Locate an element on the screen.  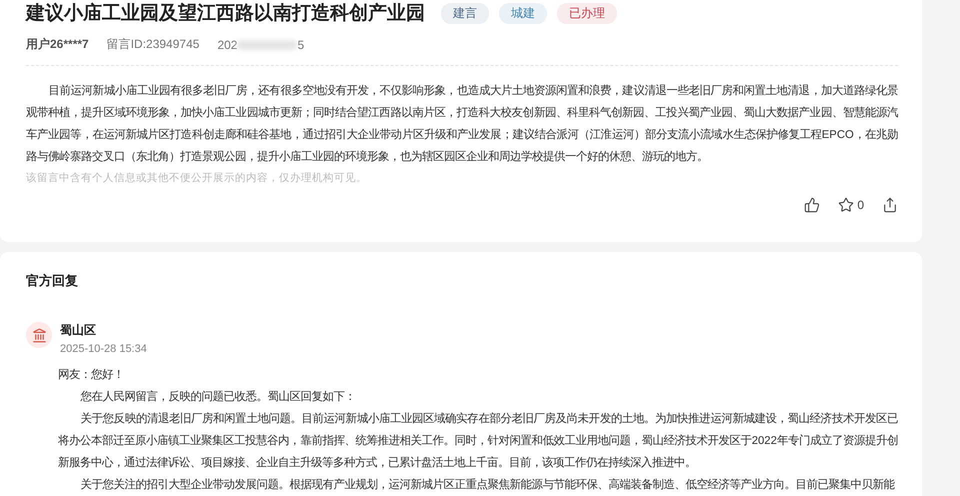
reply-paragraph: 关于您关注的招引大型企业带动发展问题。根据现有产业规划，运河新城片区正重点聚焦新能源与节能环保、高端装备制造、低空经济等产业方向。目前已聚集中贝新能 is located at coordinates (488, 485).